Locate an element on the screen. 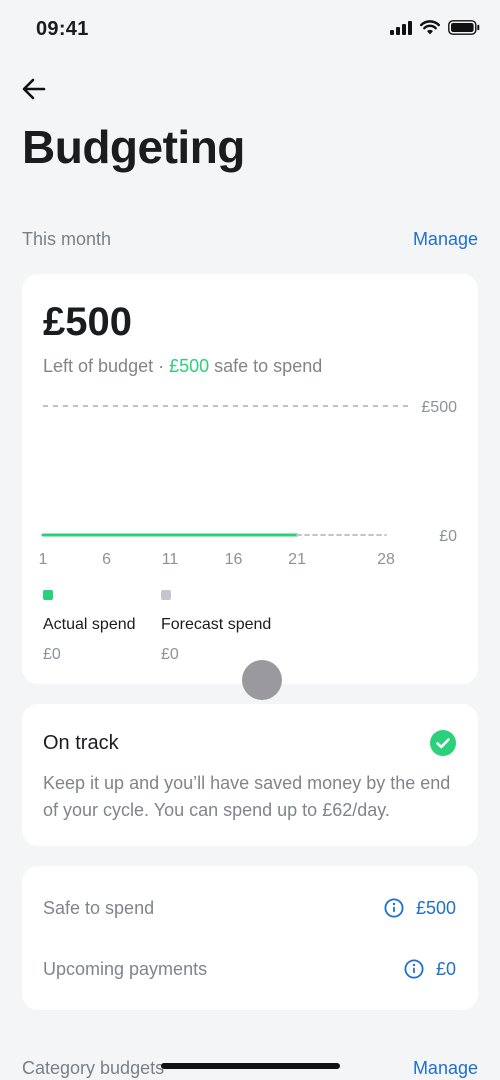 Image resolution: width=500 pixels, height=1080 pixels. wifi-icon is located at coordinates (430, 27).